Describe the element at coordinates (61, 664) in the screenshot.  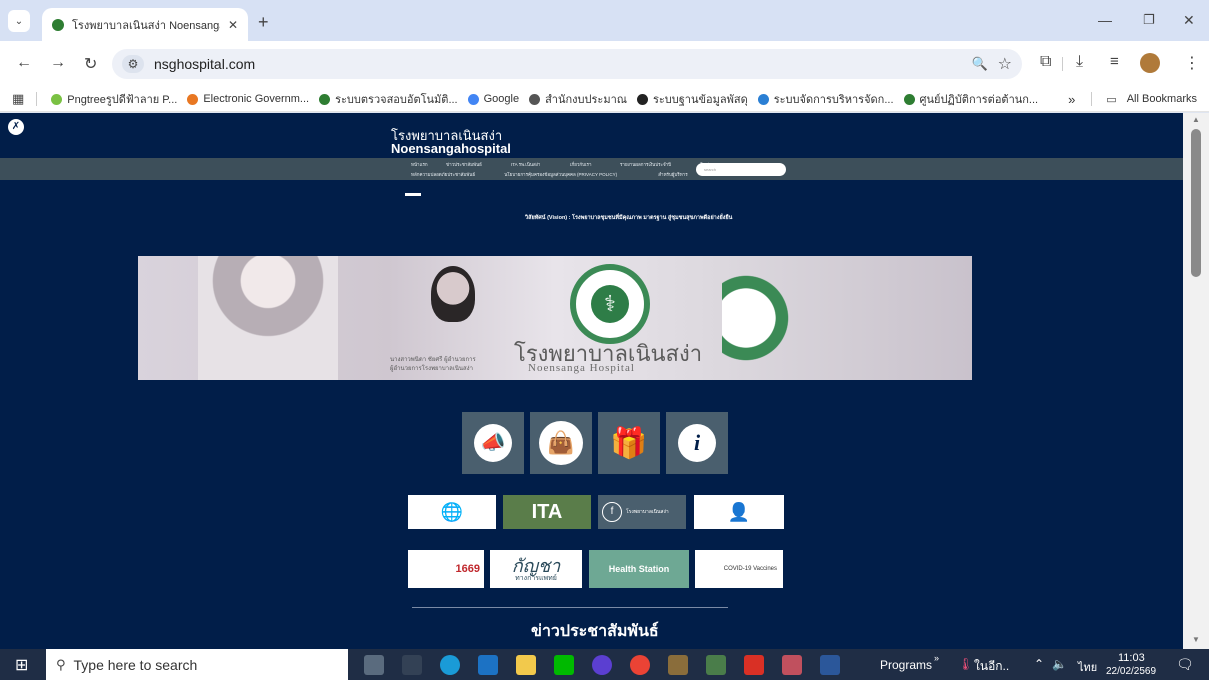
I see `search-icon: ⚲` at that location.